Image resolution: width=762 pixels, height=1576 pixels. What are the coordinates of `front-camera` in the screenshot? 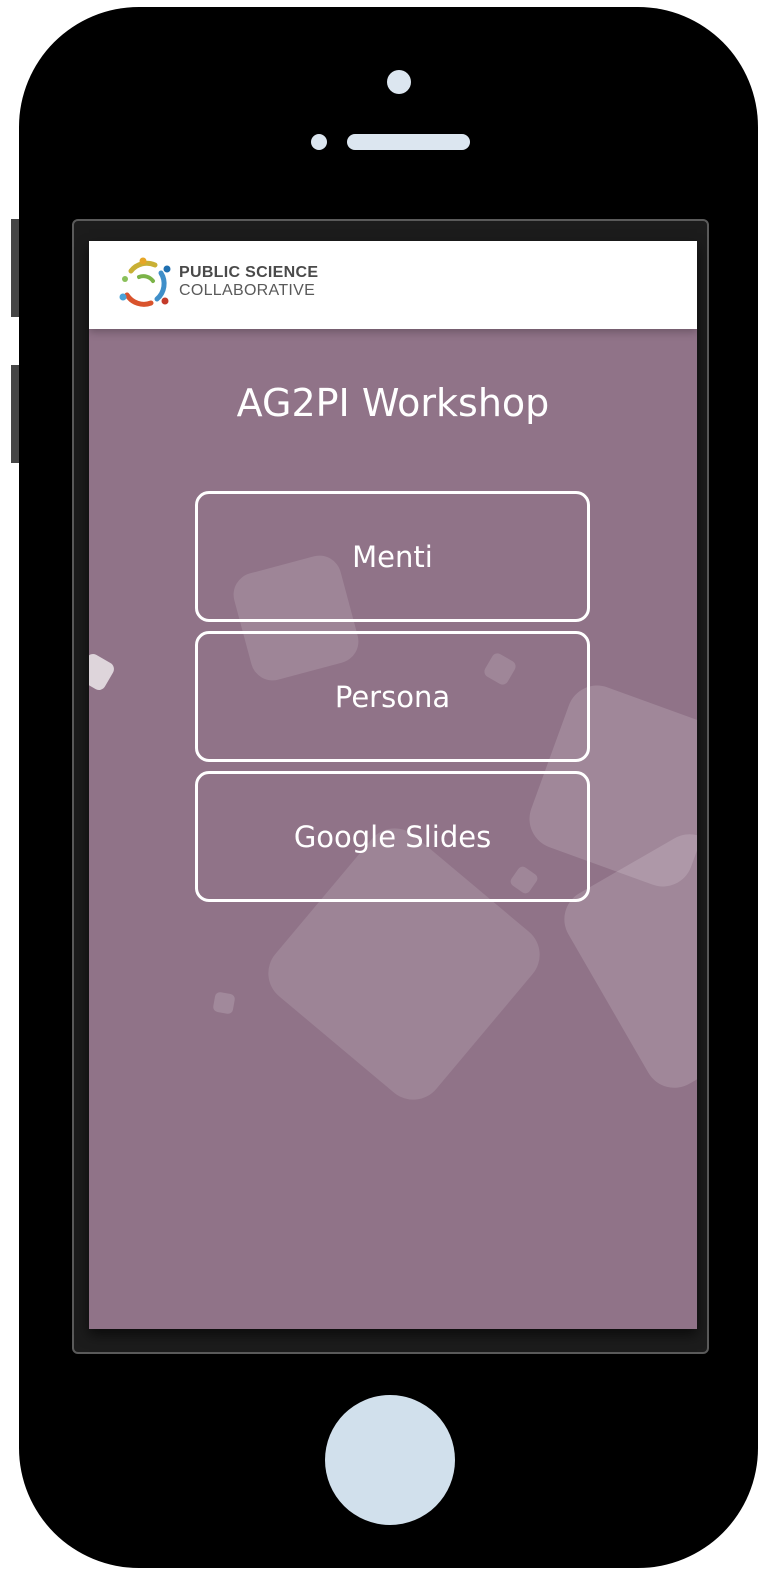 It's located at (399, 82).